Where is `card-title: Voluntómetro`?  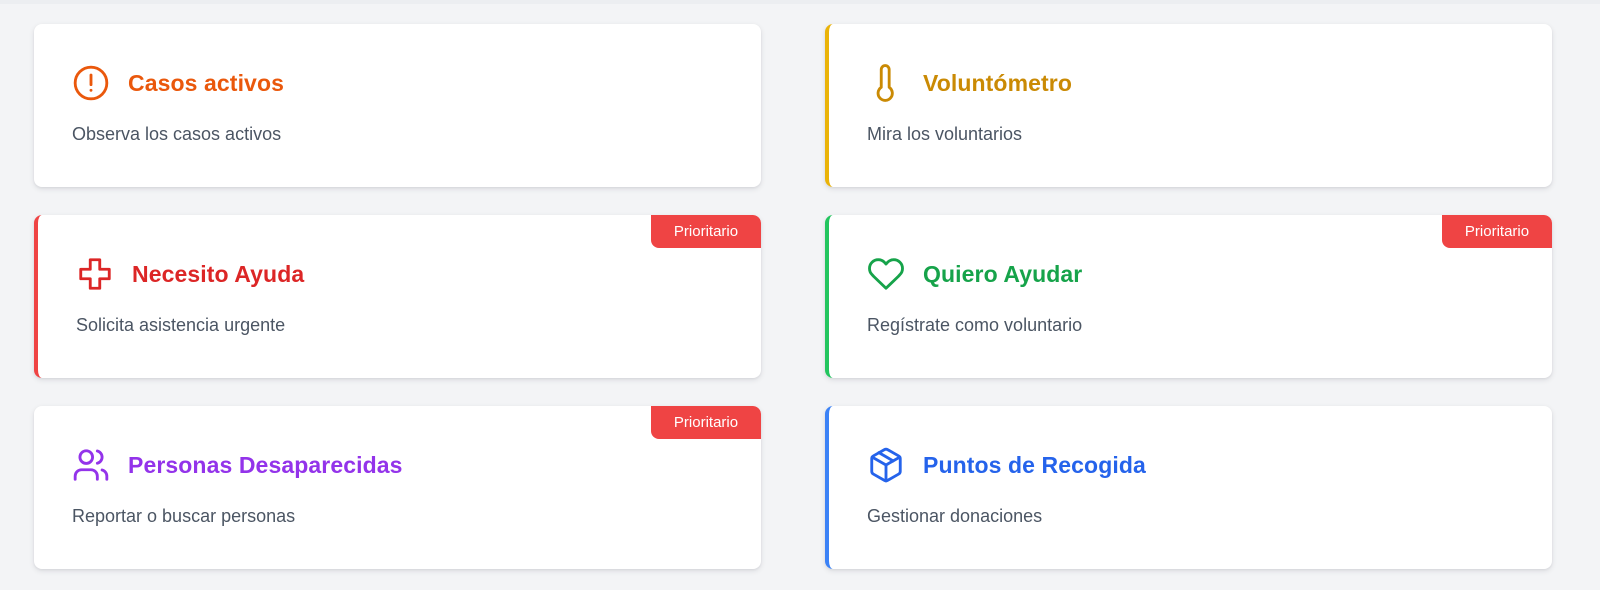 card-title: Voluntómetro is located at coordinates (997, 82).